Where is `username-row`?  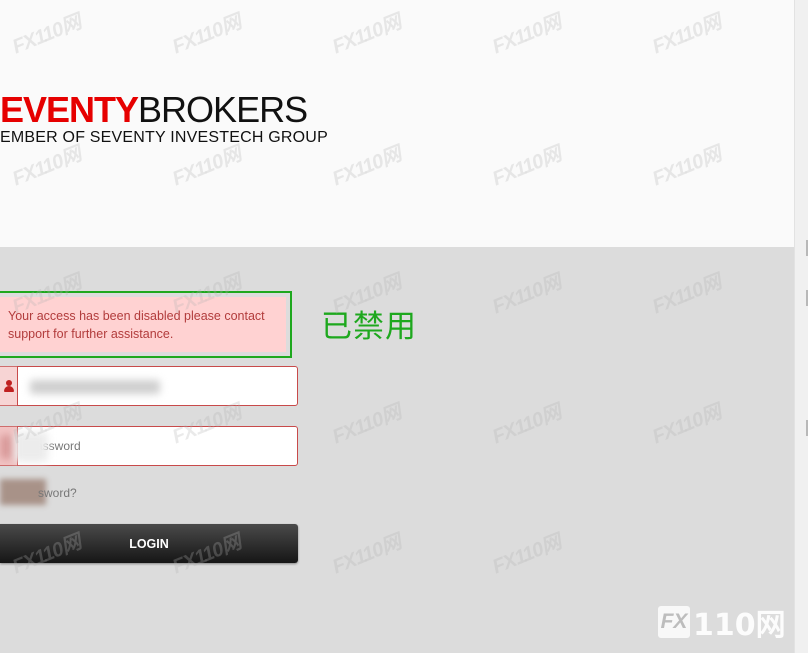
username-row is located at coordinates (149, 386).